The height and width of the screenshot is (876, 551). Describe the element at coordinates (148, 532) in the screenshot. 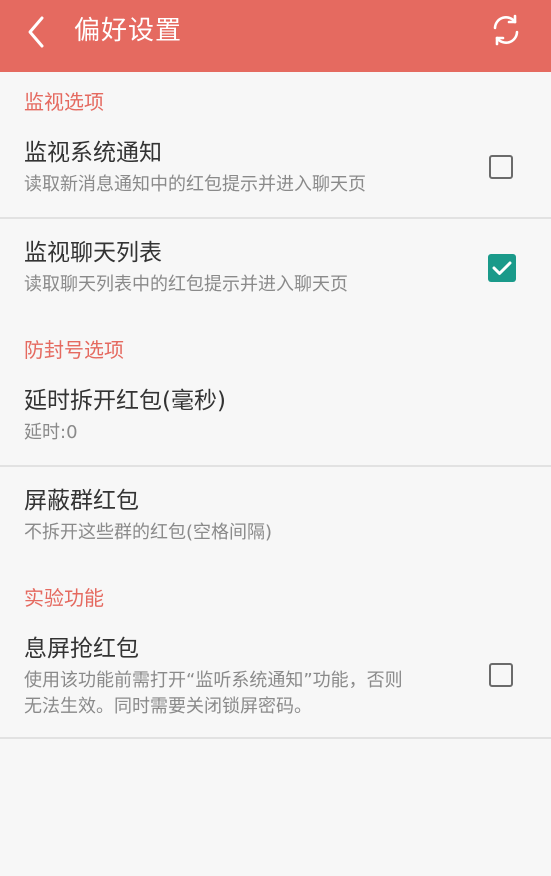

I see `pref-summary: 不拆开这些群的红包(空格间隔)` at that location.